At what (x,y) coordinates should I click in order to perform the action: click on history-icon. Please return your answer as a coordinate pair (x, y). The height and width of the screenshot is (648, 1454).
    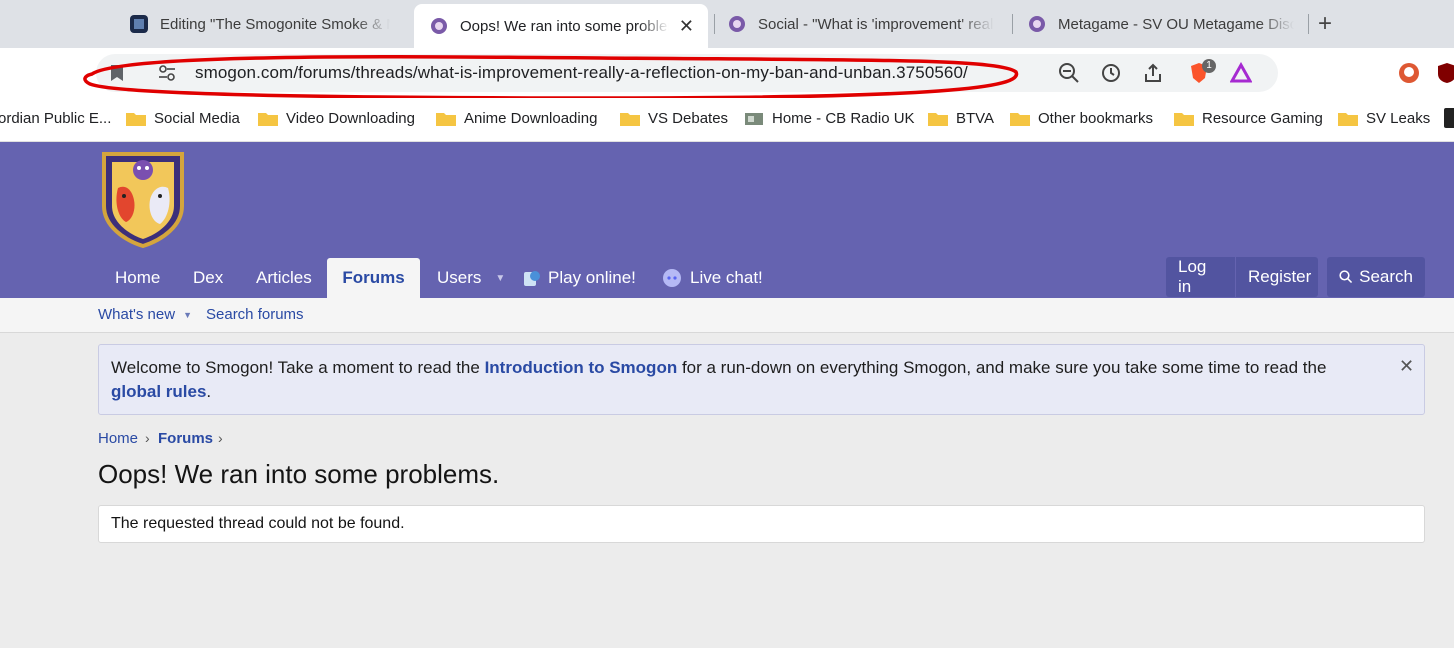
    Looking at the image, I should click on (1111, 73).